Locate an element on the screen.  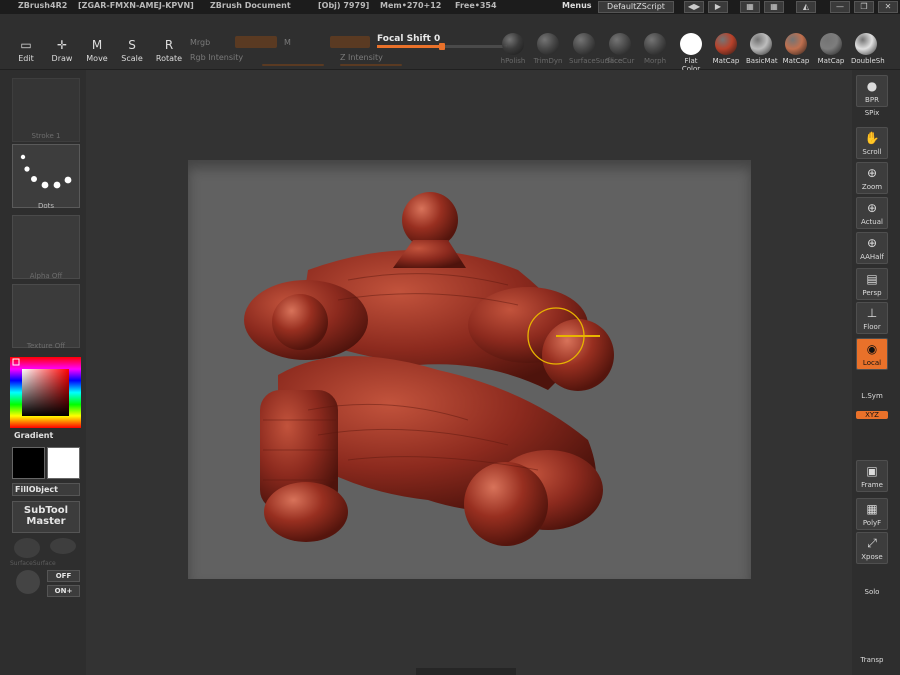
primary-color-swatch is located at coordinates (28, 463).